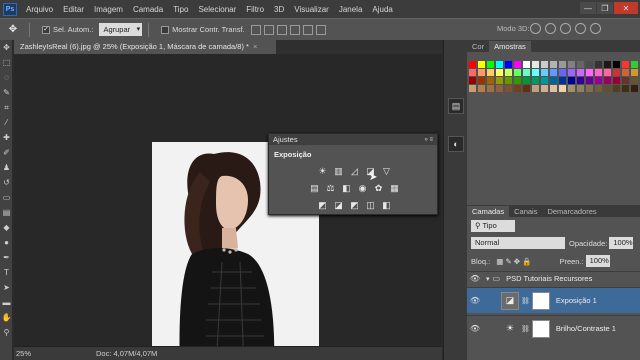 The image size is (640, 360). Describe the element at coordinates (6, 257) in the screenshot. I see `pen-tool-icon: ✒` at that location.